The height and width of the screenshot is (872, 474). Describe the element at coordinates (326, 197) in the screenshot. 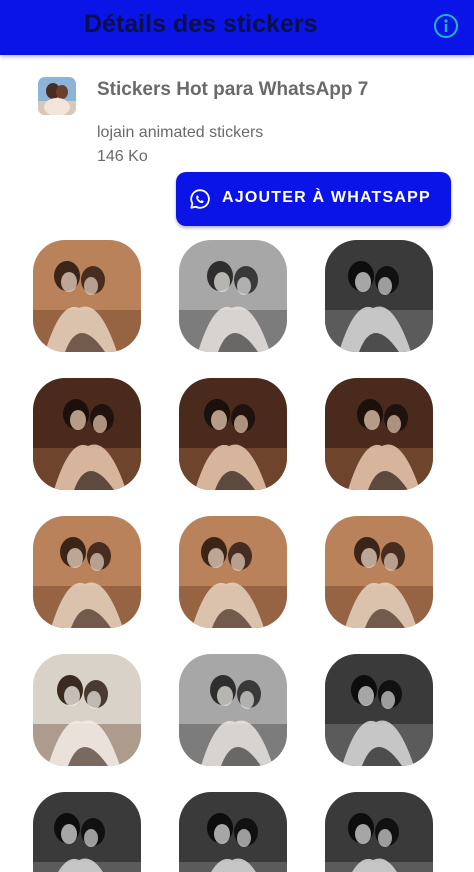

I see `add-to-whatsapp-label: AJOUTER À WHATSAPP` at that location.